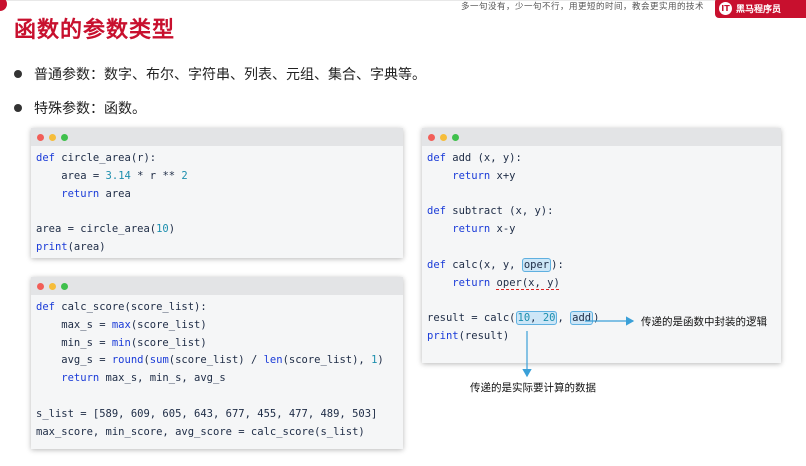  Describe the element at coordinates (536, 318) in the screenshot. I see `highlight-data-args: 10, 20` at that location.